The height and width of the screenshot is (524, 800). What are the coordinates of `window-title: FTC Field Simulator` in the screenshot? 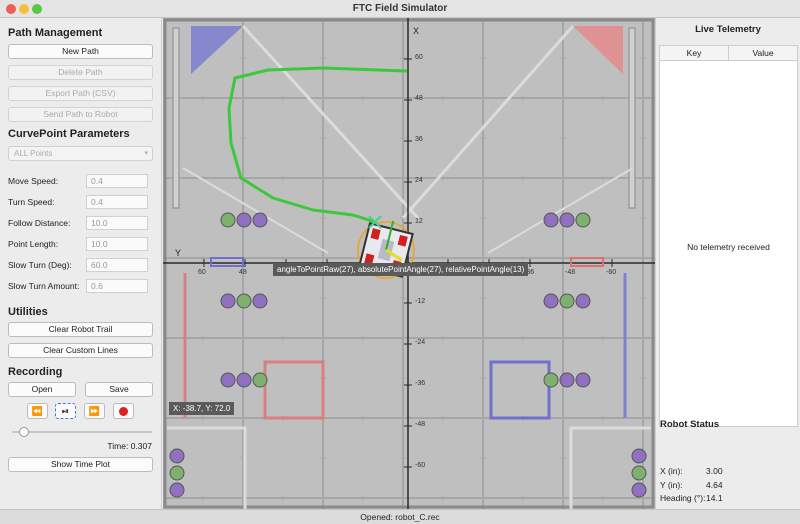 It's located at (400, 8).